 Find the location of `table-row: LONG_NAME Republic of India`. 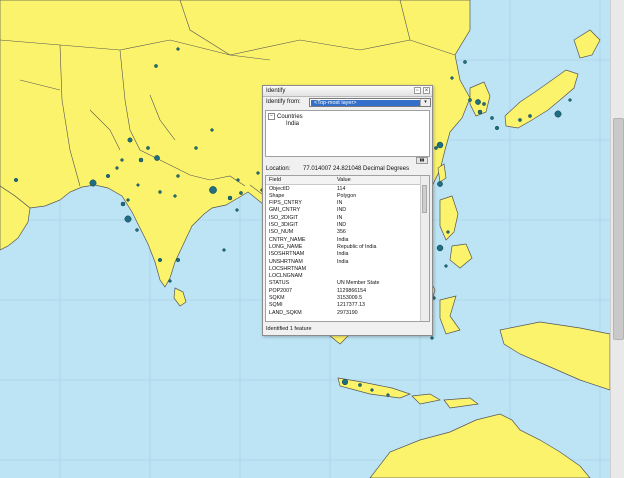

table-row: LONG_NAME Republic of India is located at coordinates (344, 246).